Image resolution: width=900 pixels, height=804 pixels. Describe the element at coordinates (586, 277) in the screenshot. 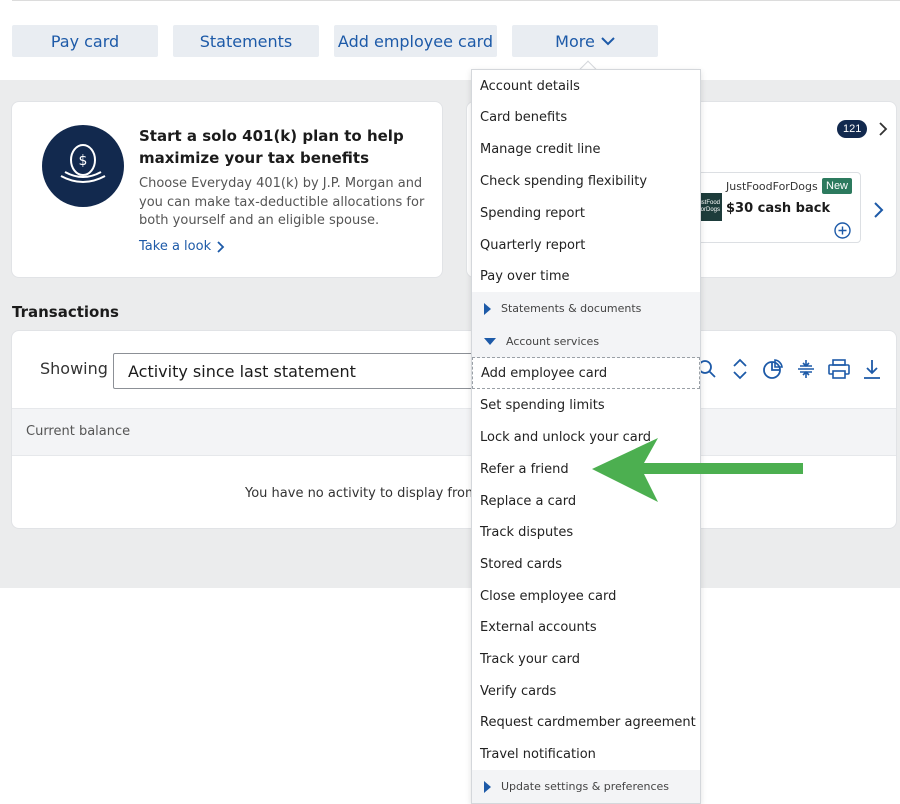

I see `menu-item-pay-over-time: Pay over time` at that location.